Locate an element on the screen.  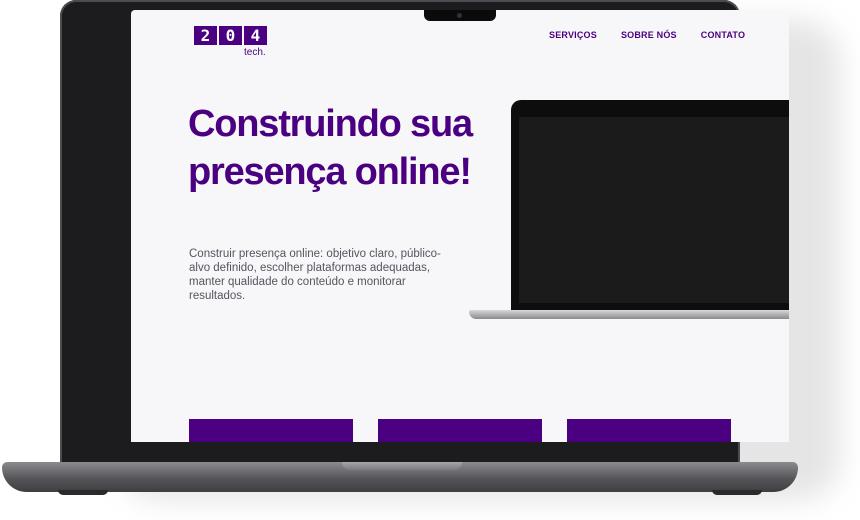
service-cards is located at coordinates (460, 430).